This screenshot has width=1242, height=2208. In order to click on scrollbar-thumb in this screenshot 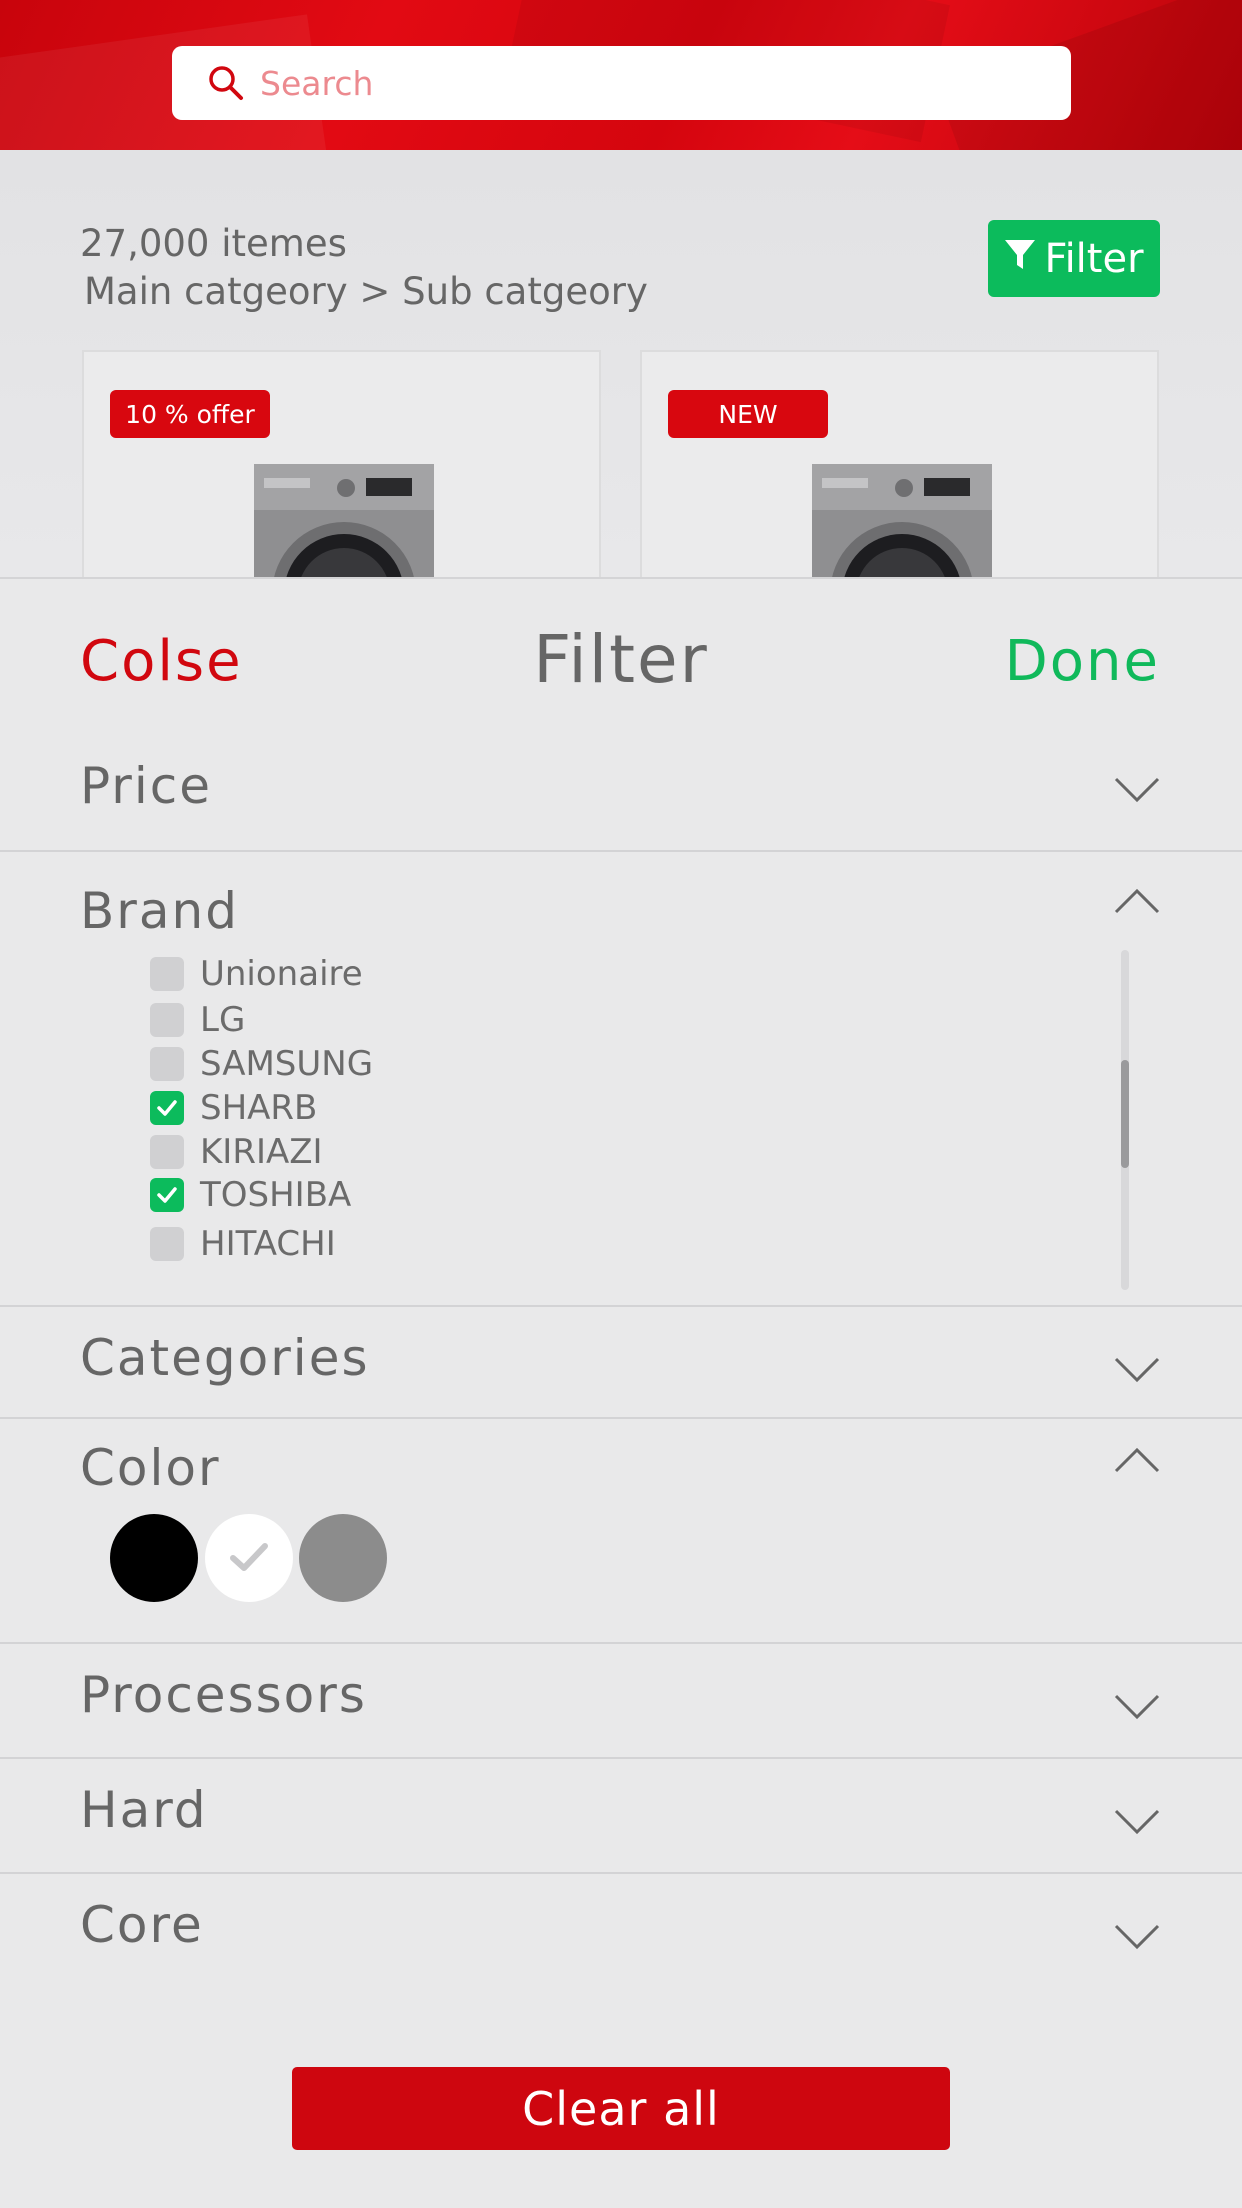, I will do `click(1125, 1114)`.